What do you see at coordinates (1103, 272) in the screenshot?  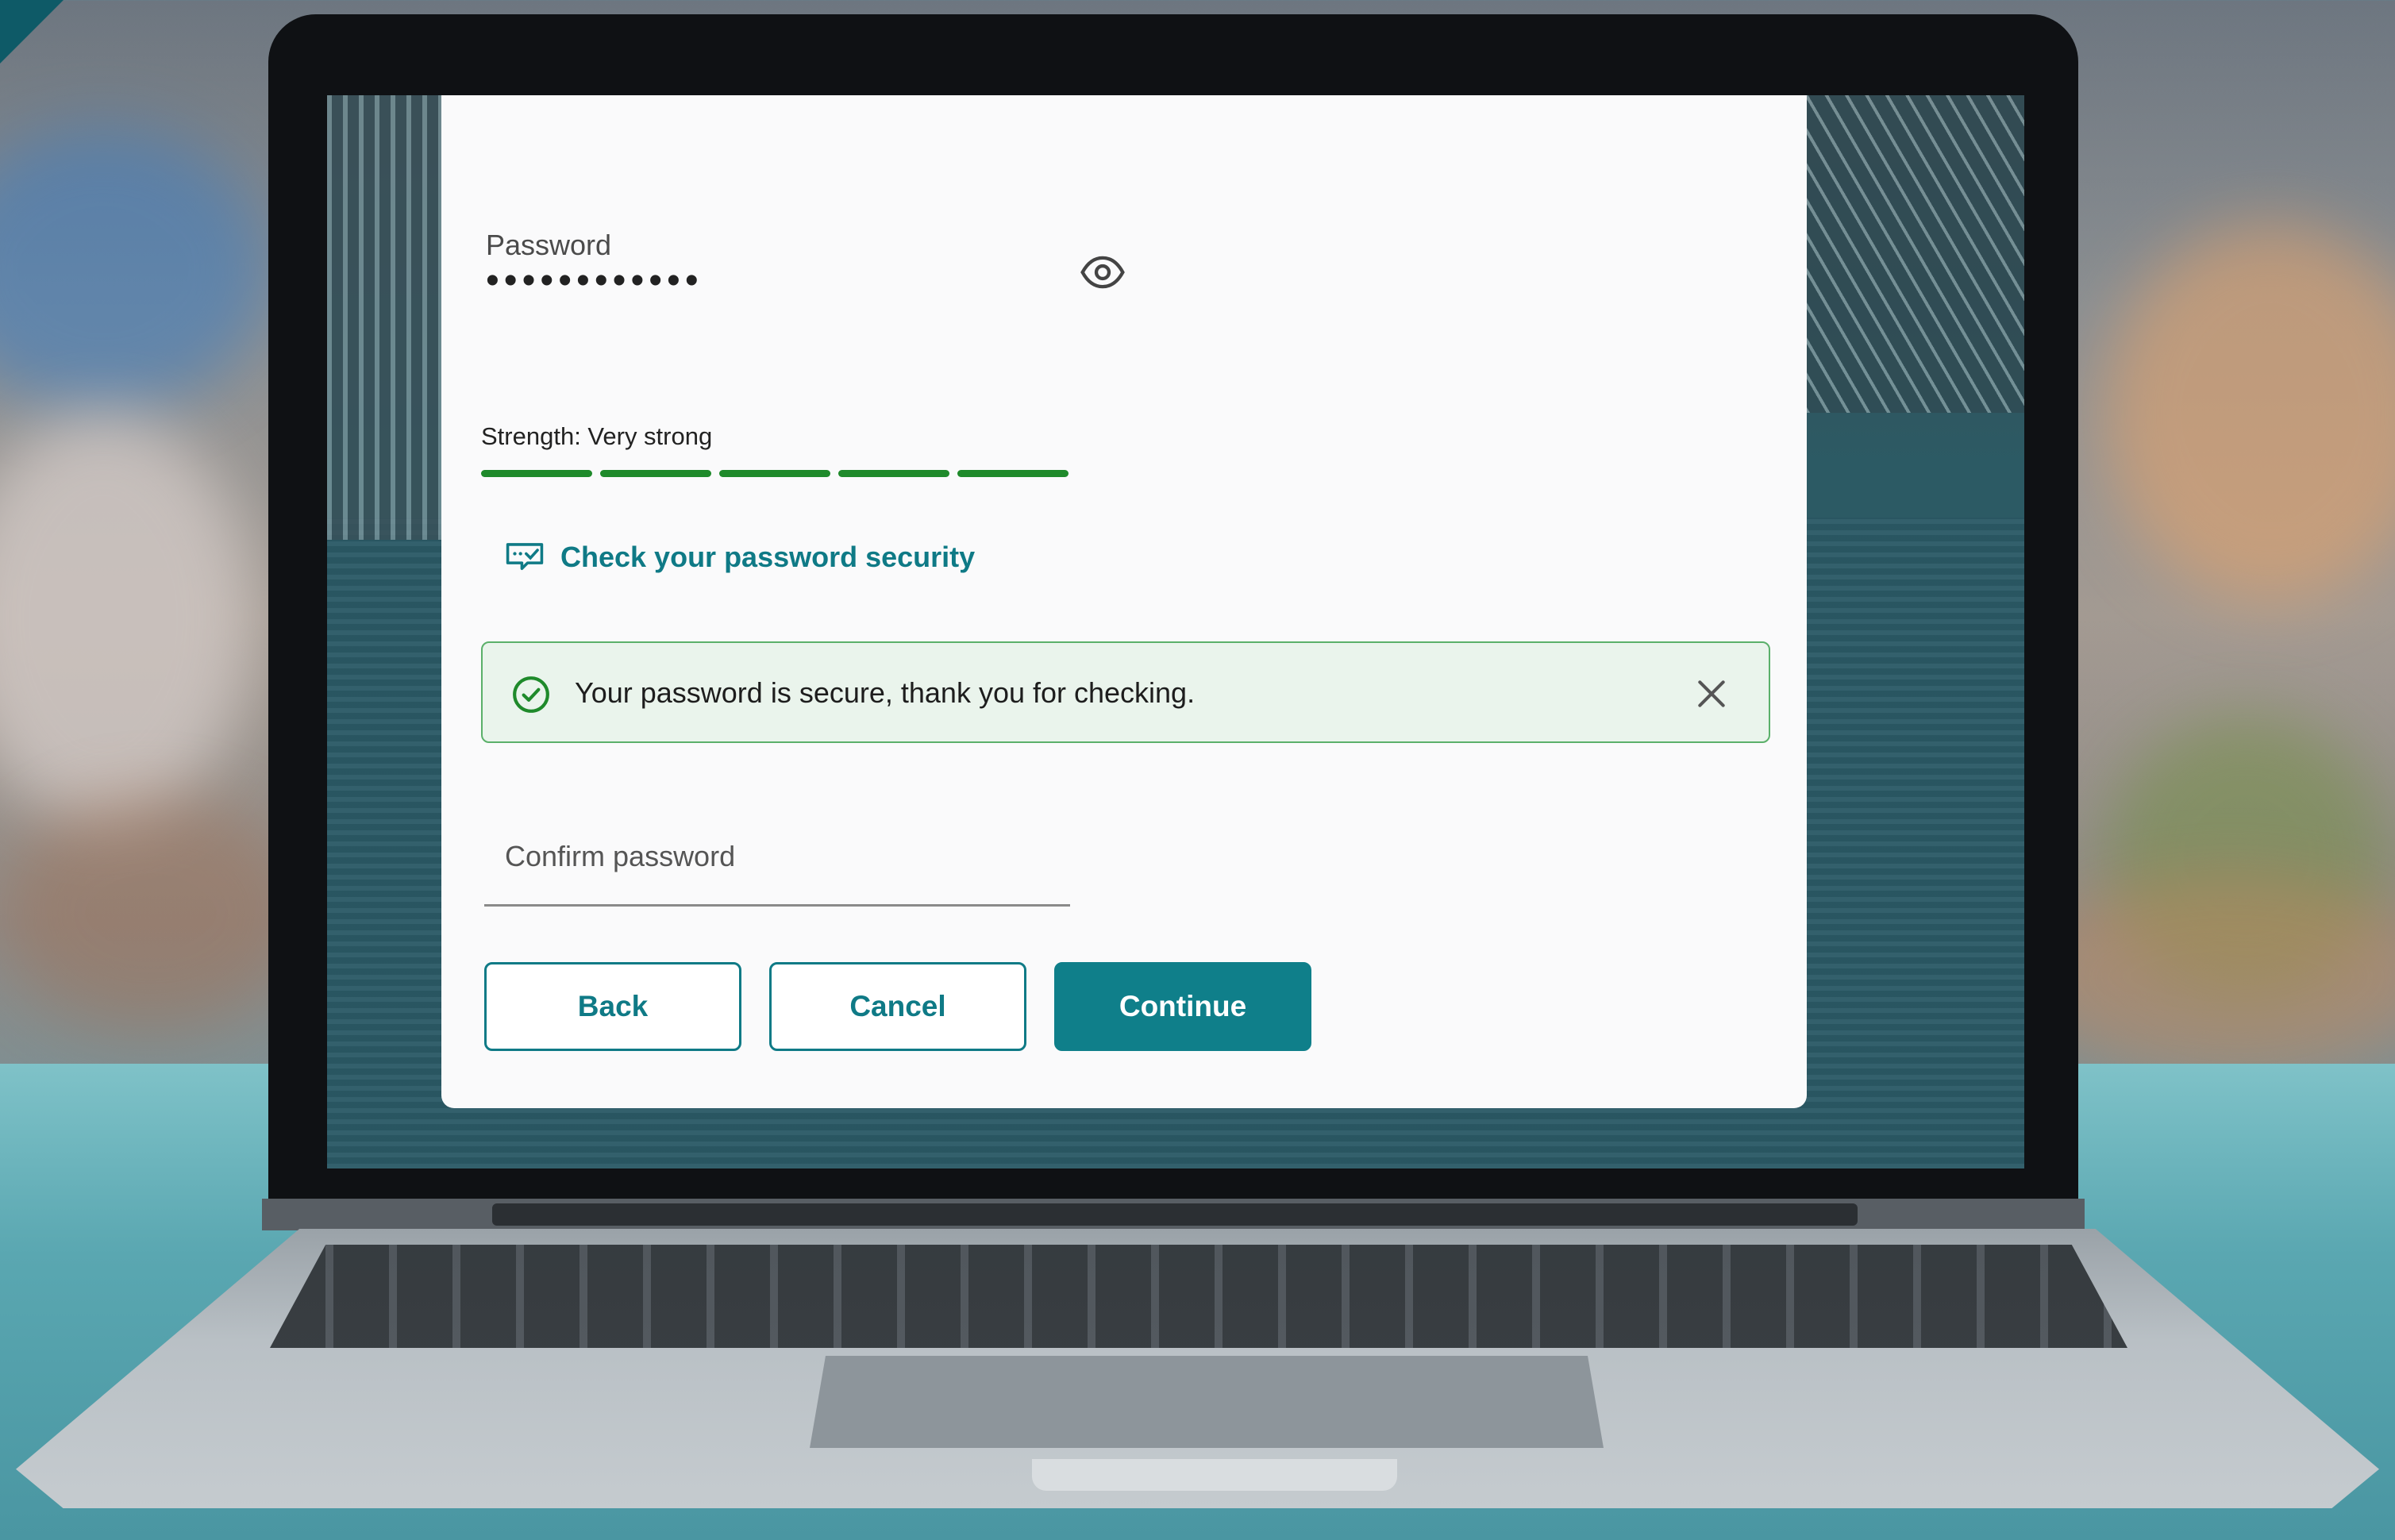 I see `eye-icon` at bounding box center [1103, 272].